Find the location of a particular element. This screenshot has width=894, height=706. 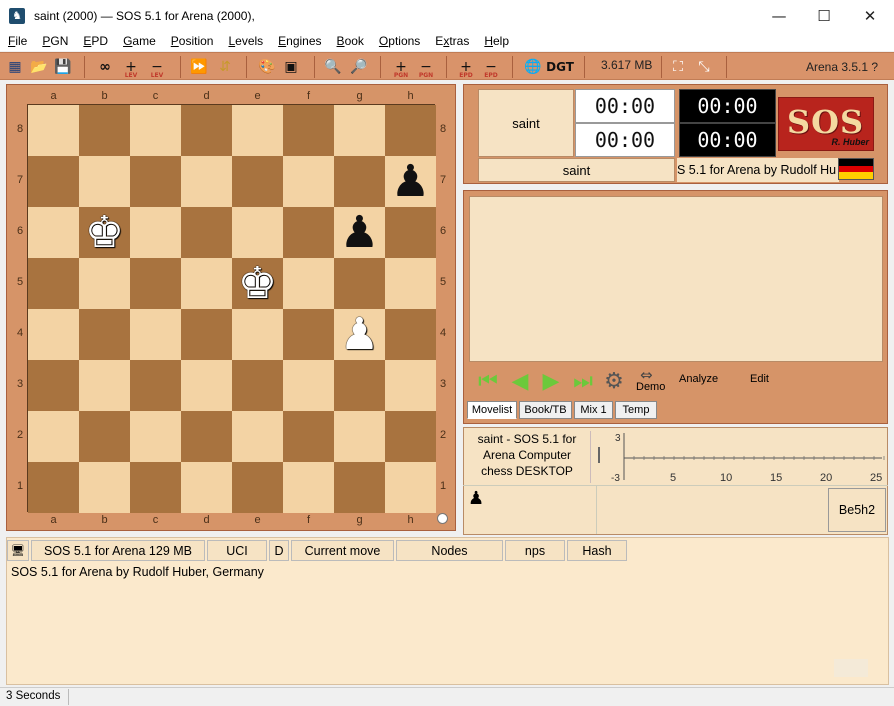

first-move-icon: ⏮ is located at coordinates (488, 381).